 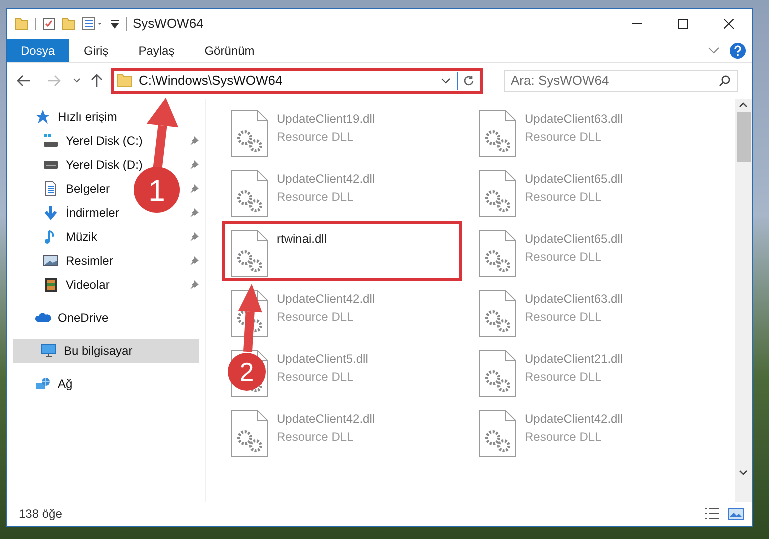 I want to click on callout-number: 1, so click(x=157, y=191).